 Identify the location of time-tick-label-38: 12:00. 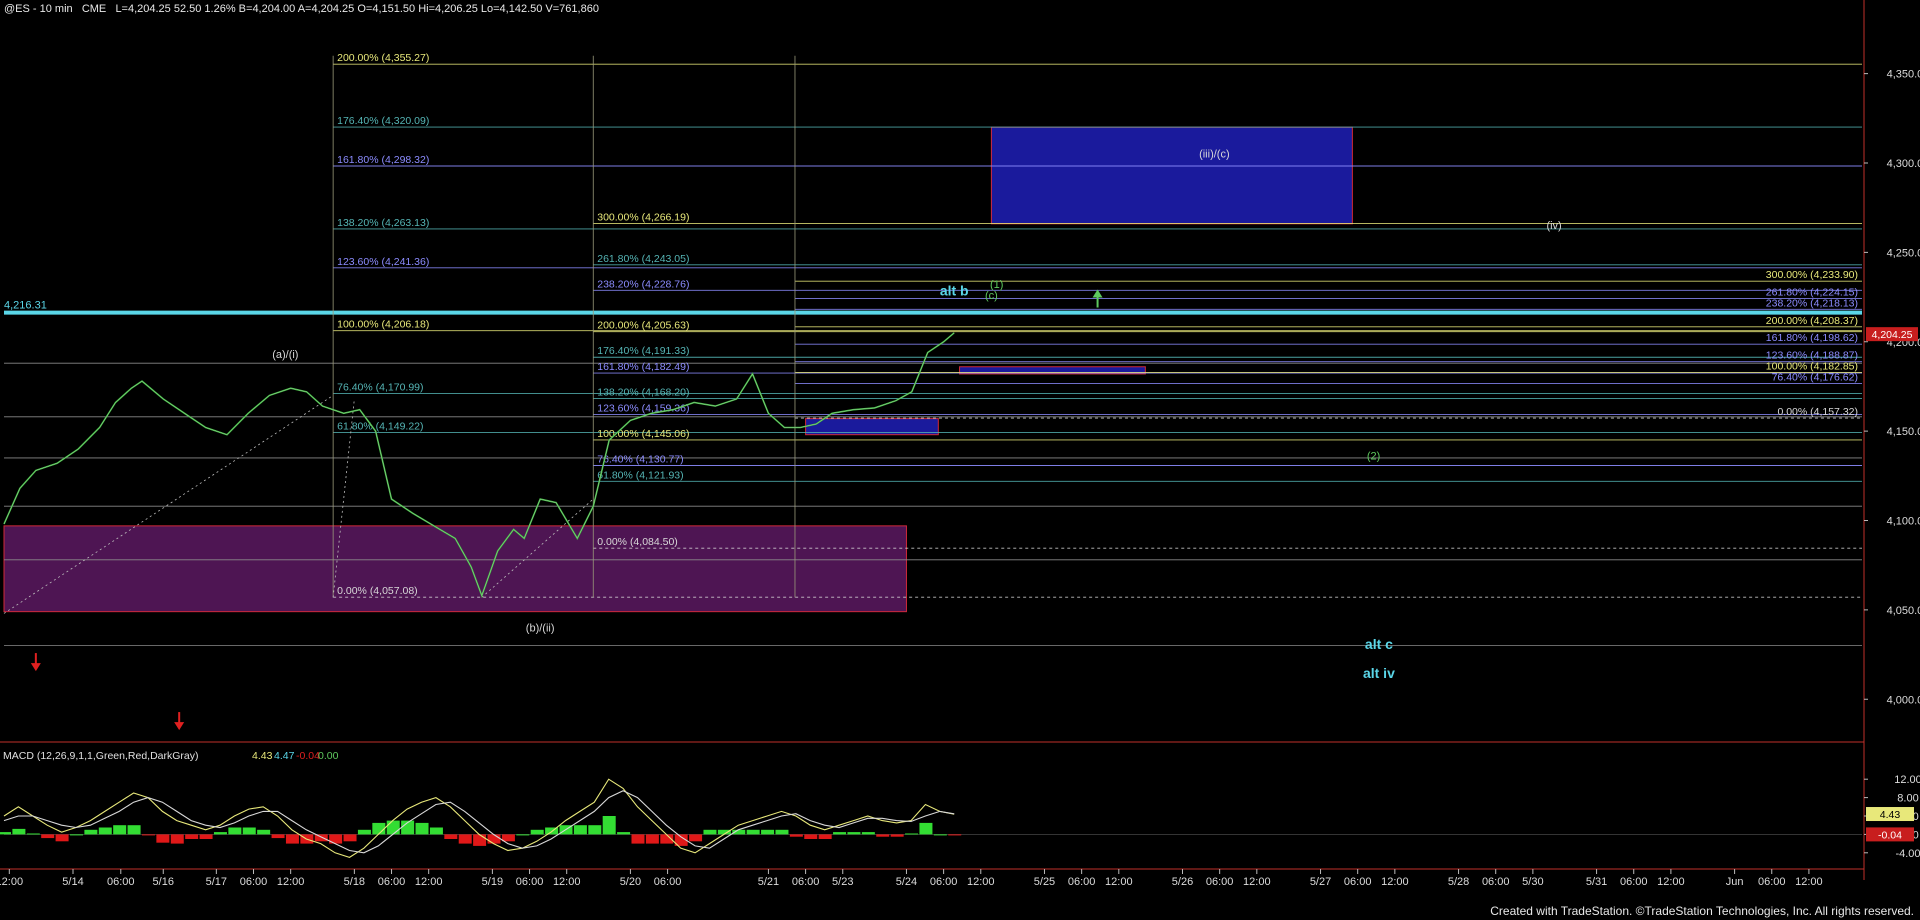
(1809, 882).